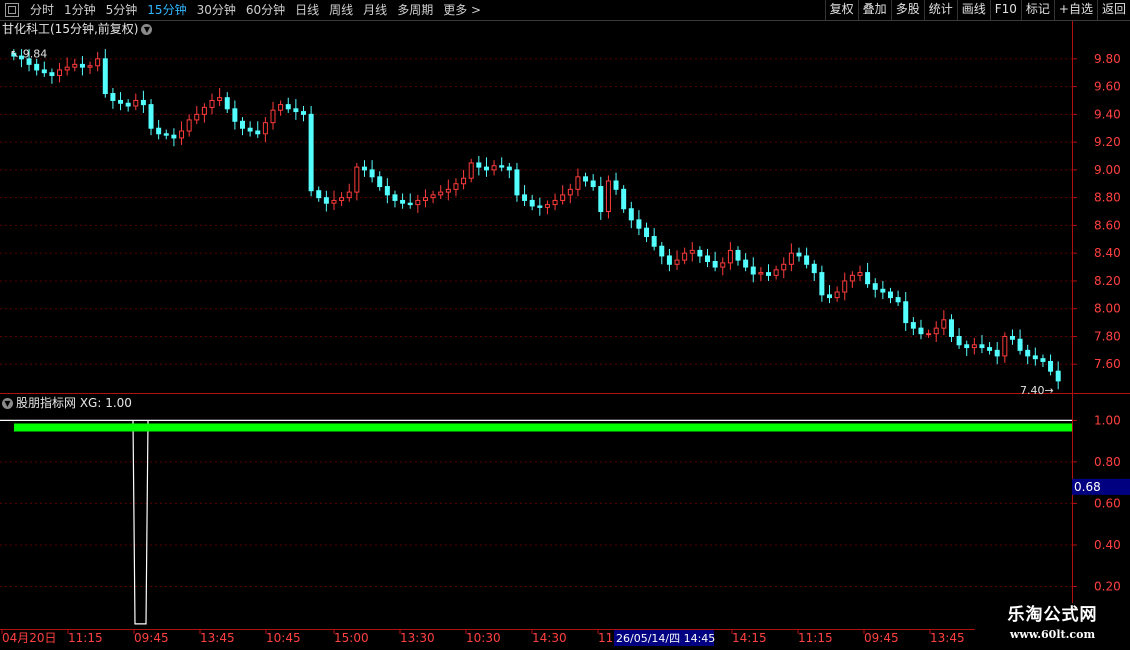  I want to click on indicator-tick-label: 0.80, so click(1107, 462).